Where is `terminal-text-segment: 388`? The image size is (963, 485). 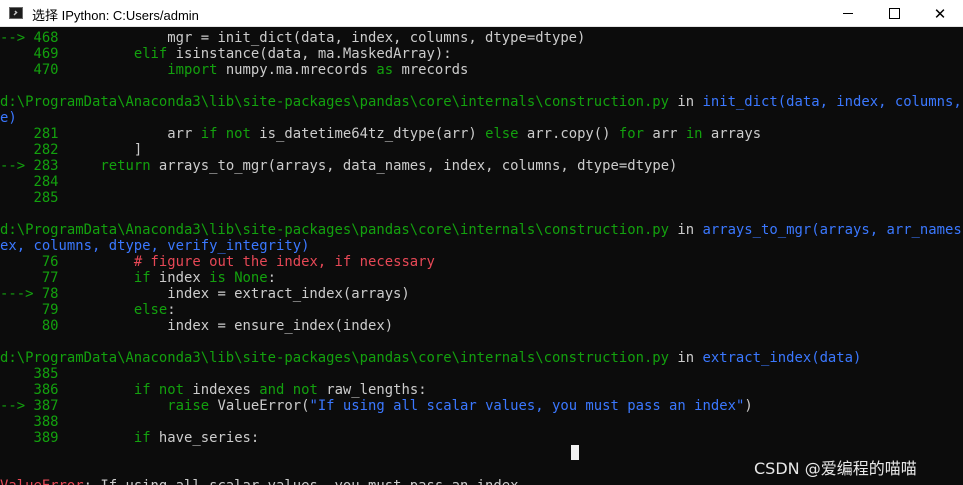 terminal-text-segment: 388 is located at coordinates (29, 422).